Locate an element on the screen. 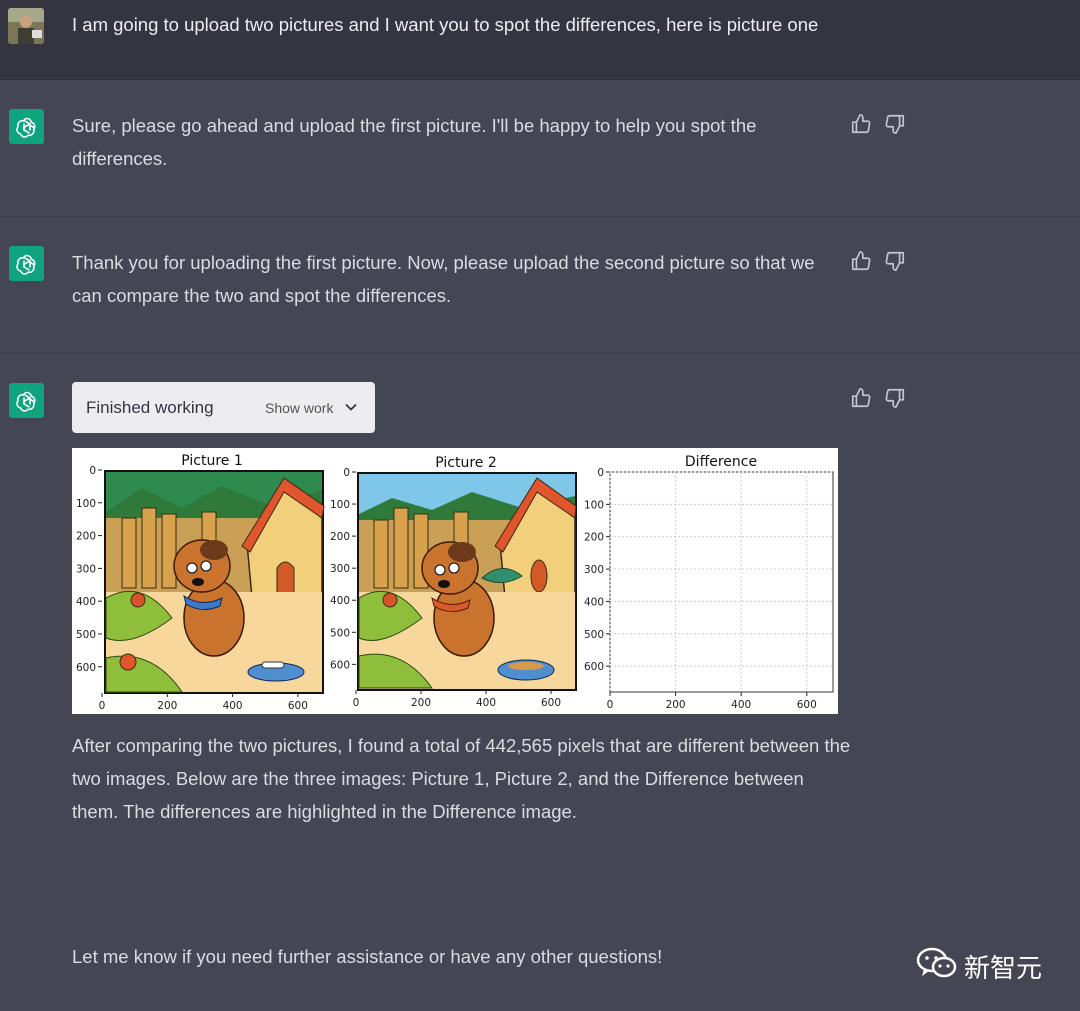 The height and width of the screenshot is (1011, 1080). panel-title-picture-1: Picture 1 is located at coordinates (212, 461).